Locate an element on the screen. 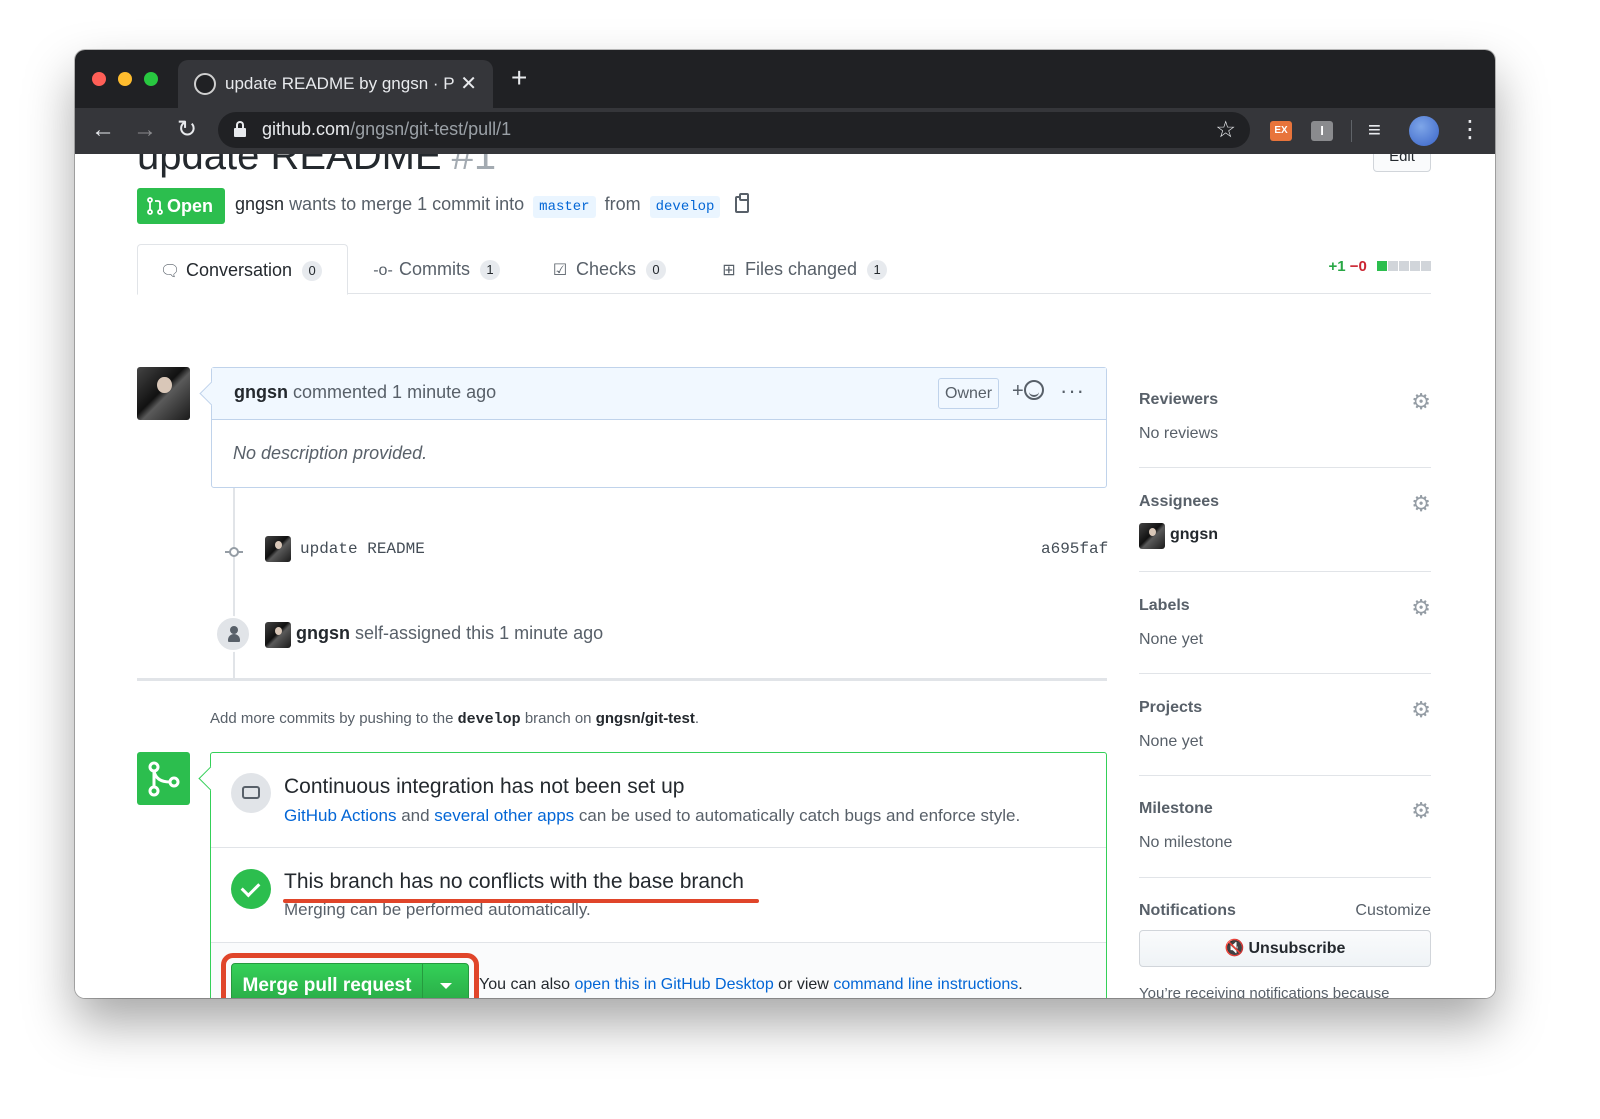 The width and height of the screenshot is (1600, 1119). maximize-window-button is located at coordinates (151, 79).